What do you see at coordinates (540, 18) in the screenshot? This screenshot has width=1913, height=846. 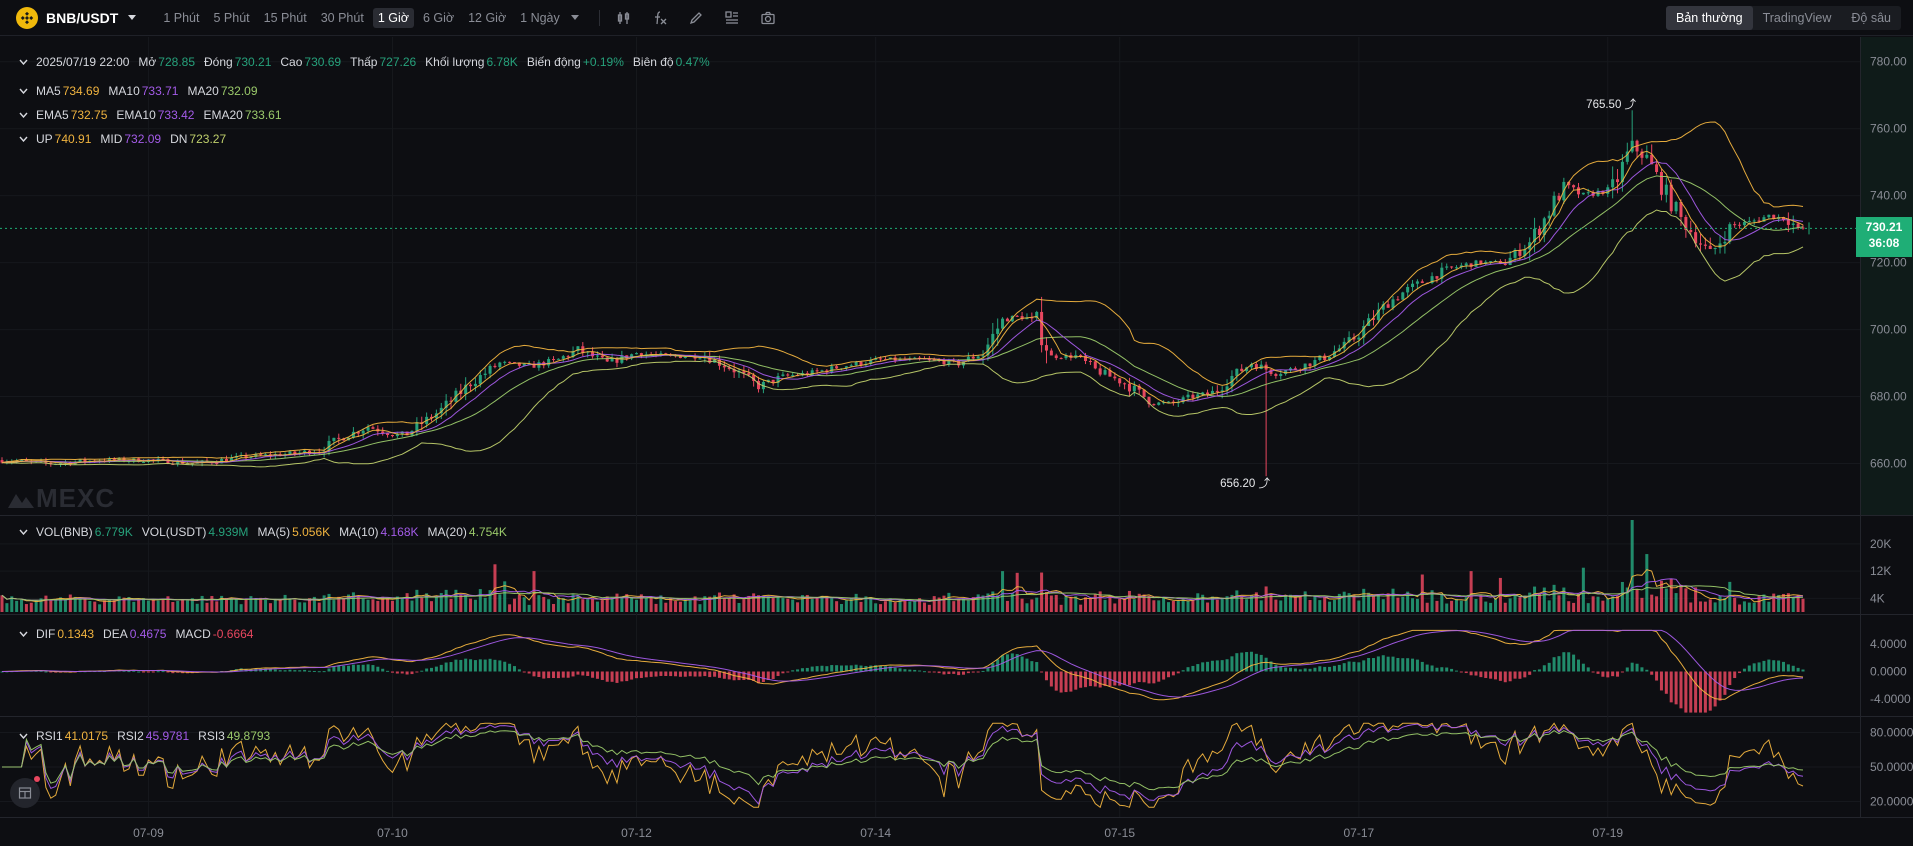 I see `interval-tab-7: 1 Ngày` at bounding box center [540, 18].